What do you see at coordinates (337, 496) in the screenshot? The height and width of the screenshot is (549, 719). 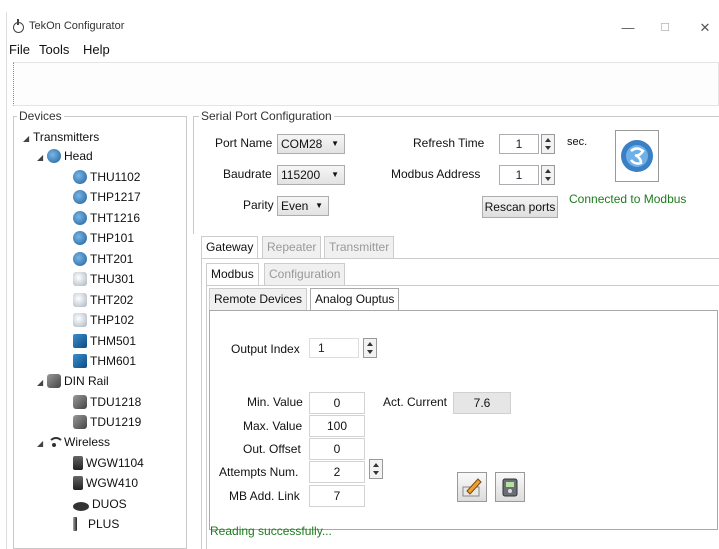 I see `mb-add-link-field: 7` at bounding box center [337, 496].